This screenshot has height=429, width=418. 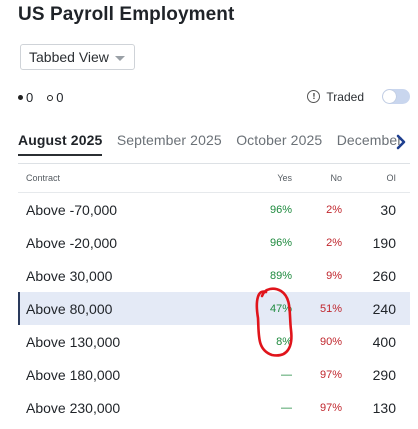 I want to click on filled-count-value: 0, so click(x=30, y=97).